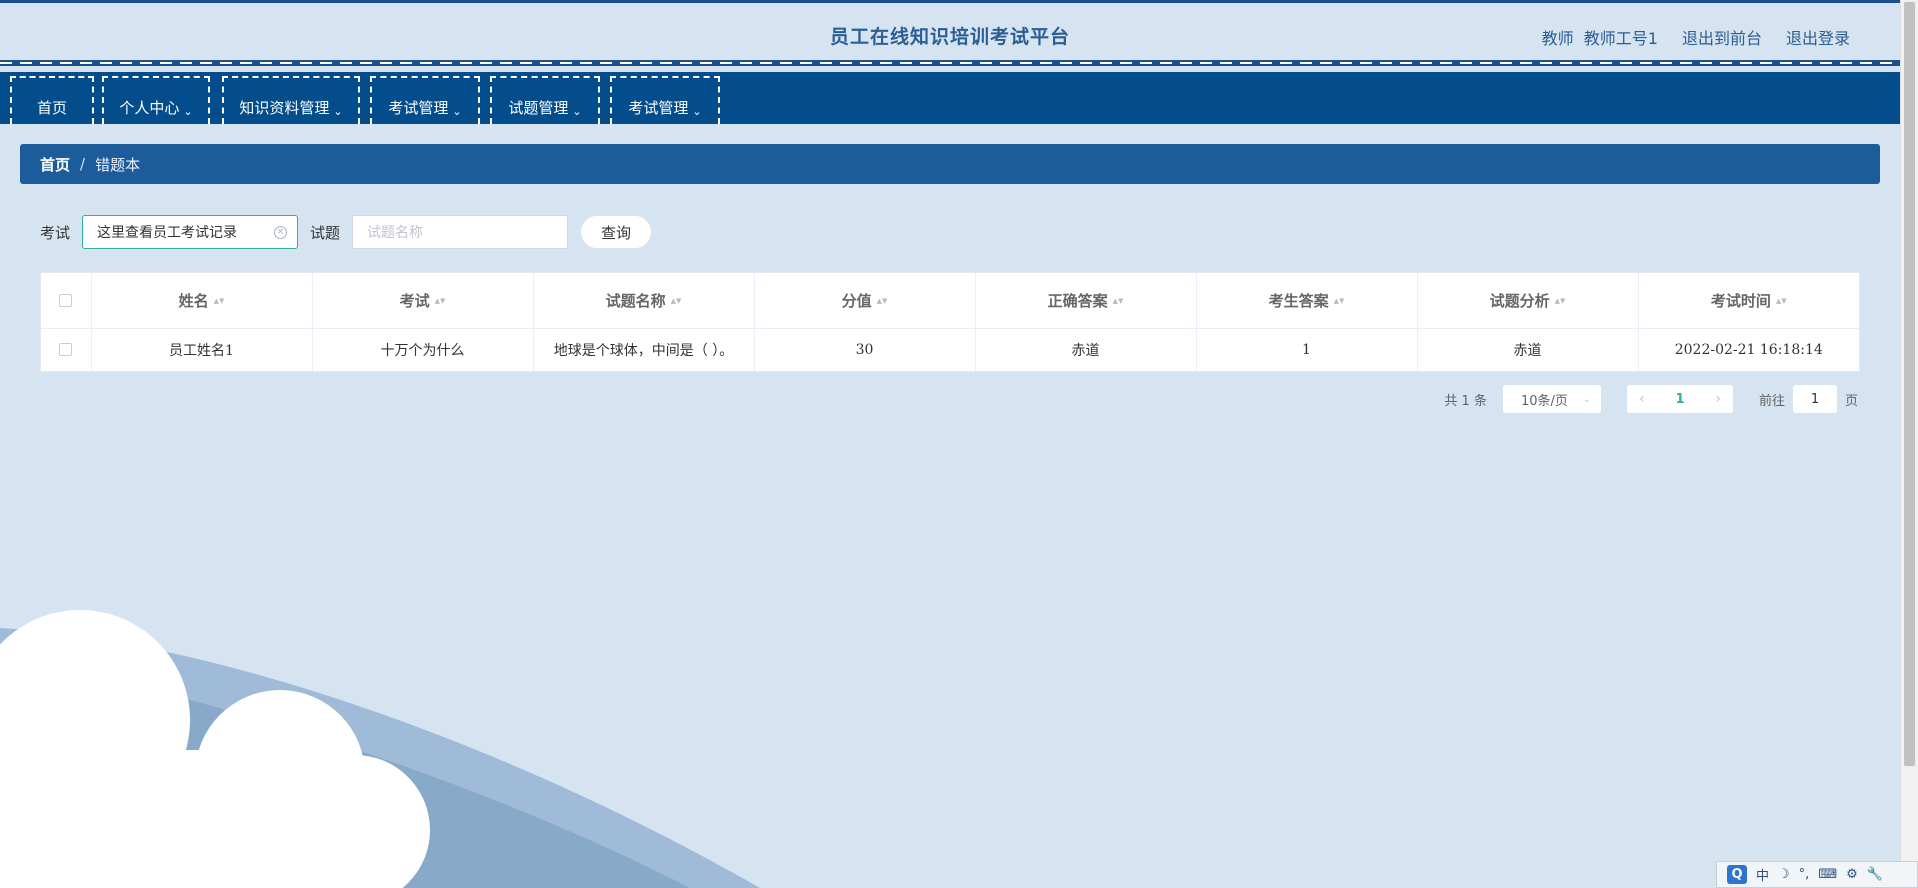 This screenshot has width=1918, height=888. What do you see at coordinates (1557, 38) in the screenshot?
I see `user-role: 教师` at bounding box center [1557, 38].